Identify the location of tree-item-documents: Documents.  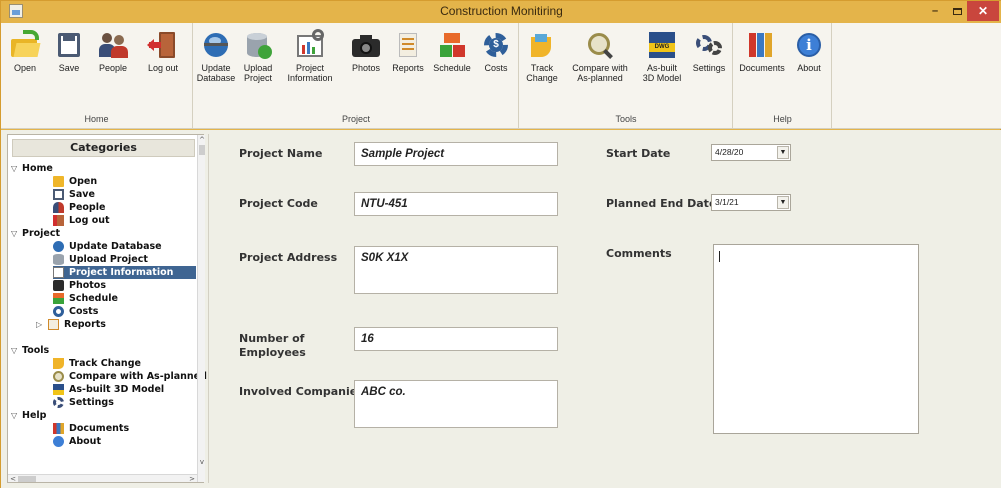
(91, 428).